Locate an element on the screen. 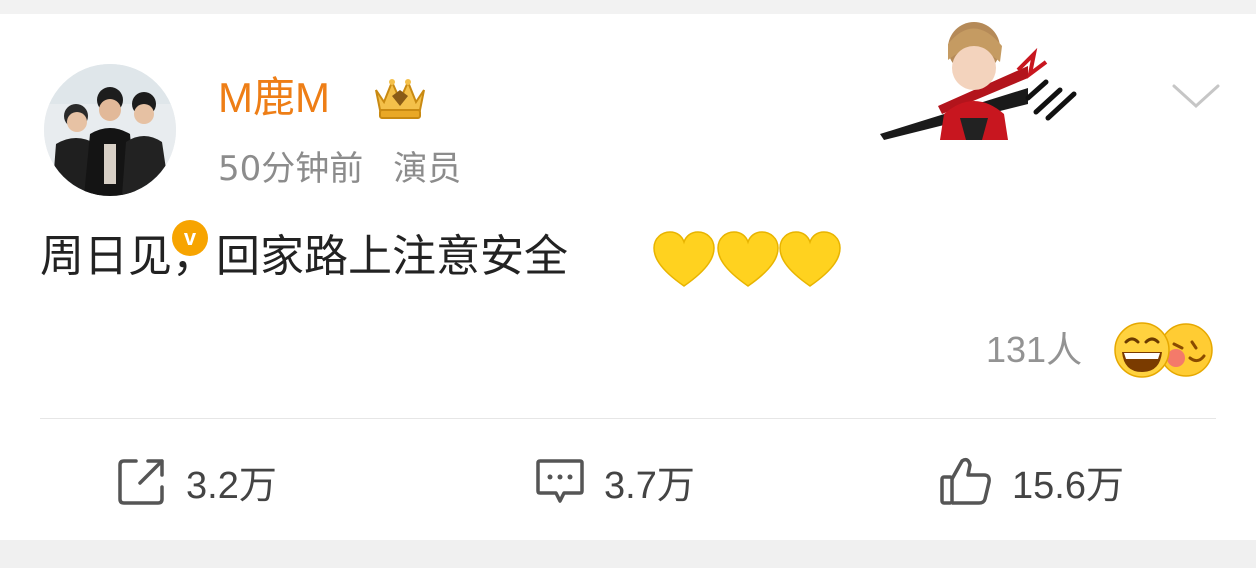 The height and width of the screenshot is (568, 1256). post-source: 演员 is located at coordinates (427, 169).